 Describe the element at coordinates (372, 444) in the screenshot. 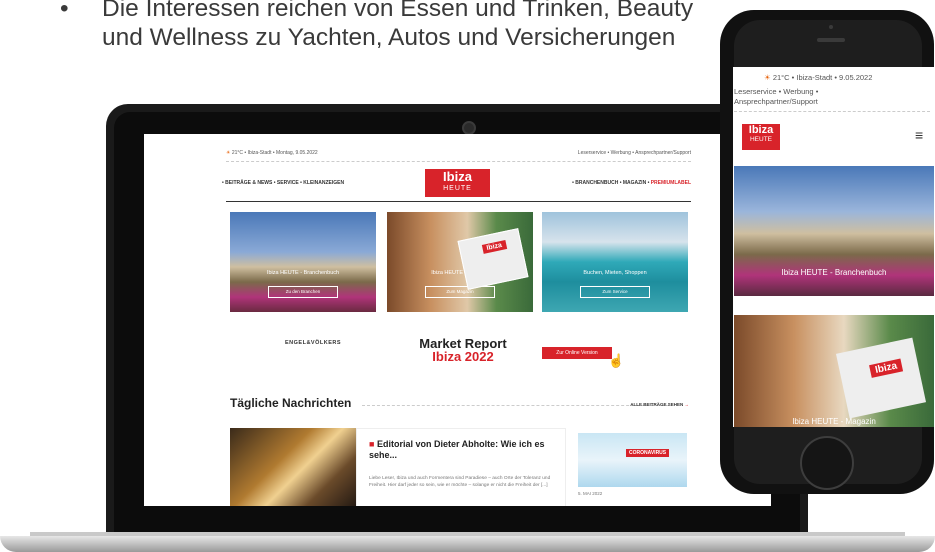

I see `editorial-icon: ■` at that location.